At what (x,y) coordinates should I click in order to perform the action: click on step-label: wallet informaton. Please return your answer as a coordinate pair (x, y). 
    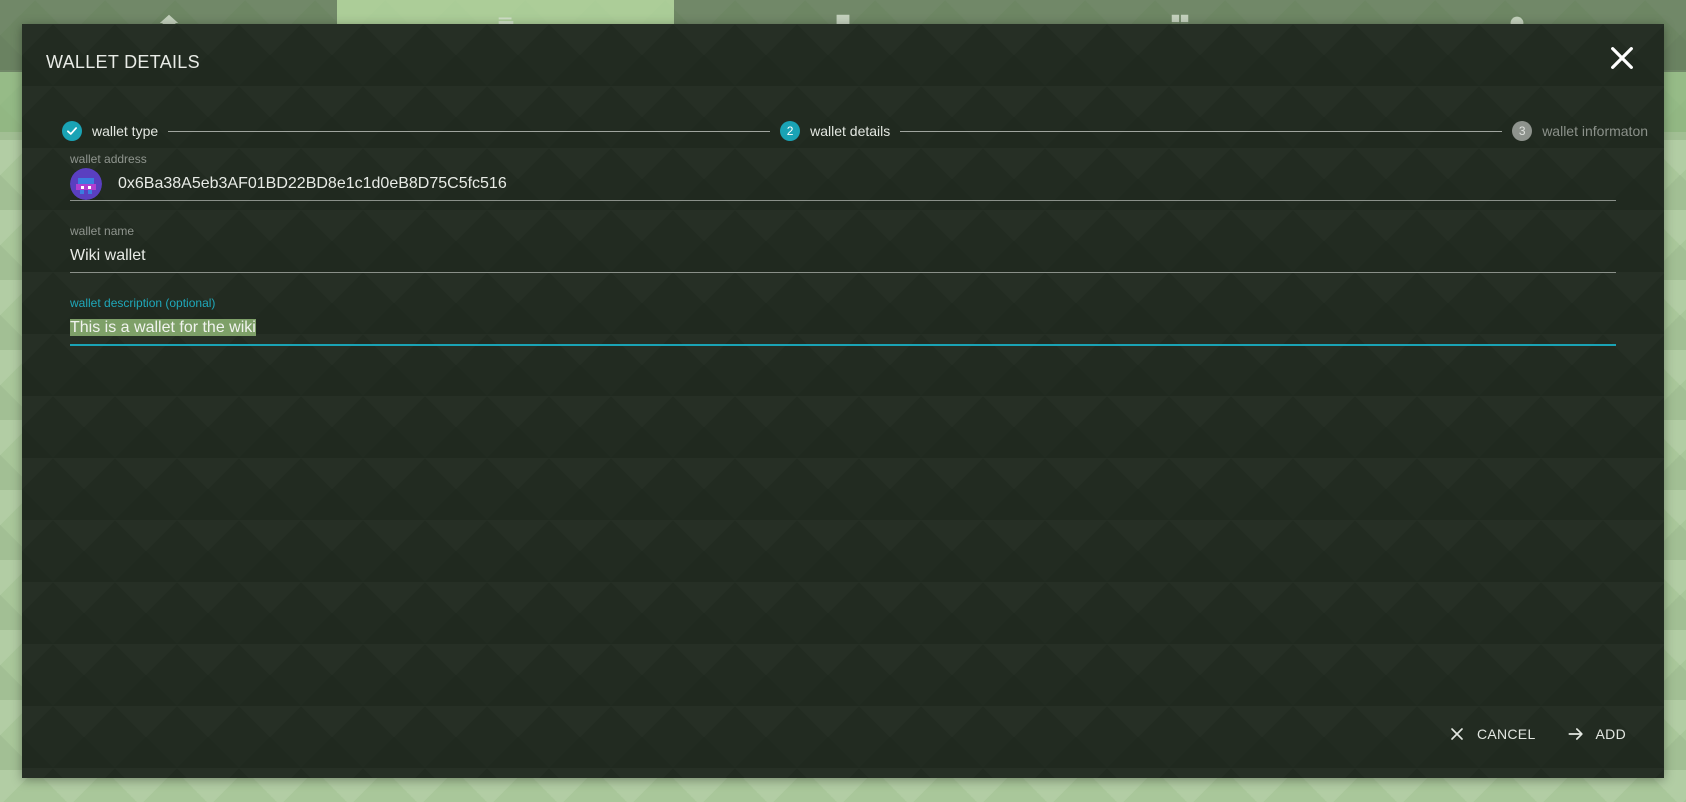
    Looking at the image, I should click on (1595, 131).